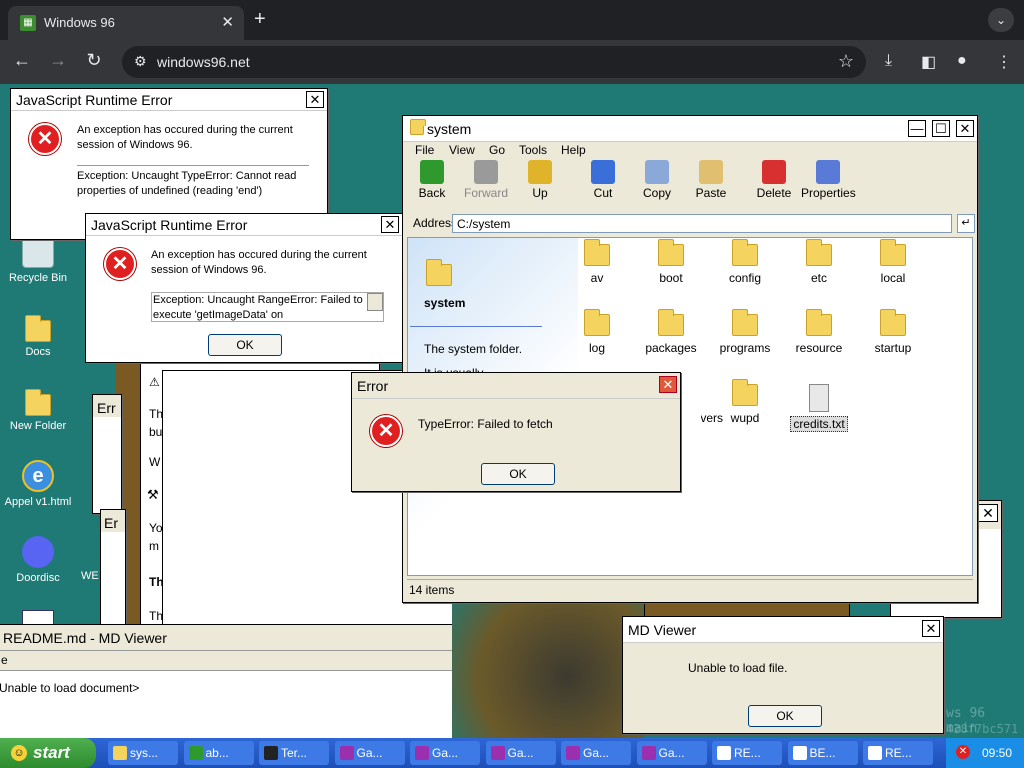  Describe the element at coordinates (745, 262) in the screenshot. I see `file-item: config` at that location.